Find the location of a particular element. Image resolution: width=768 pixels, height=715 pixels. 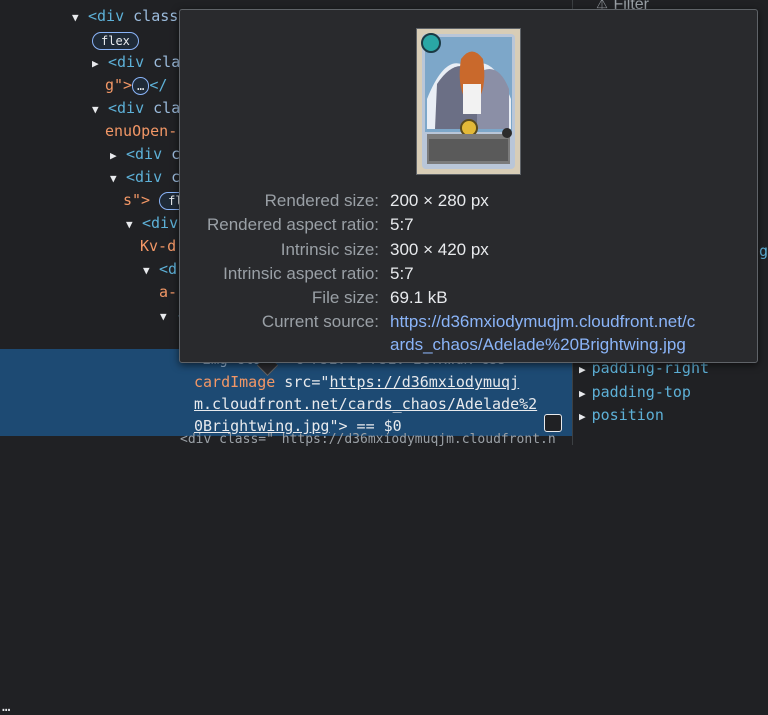

dom-node-row: ▶ <div cla is located at coordinates (136, 62).